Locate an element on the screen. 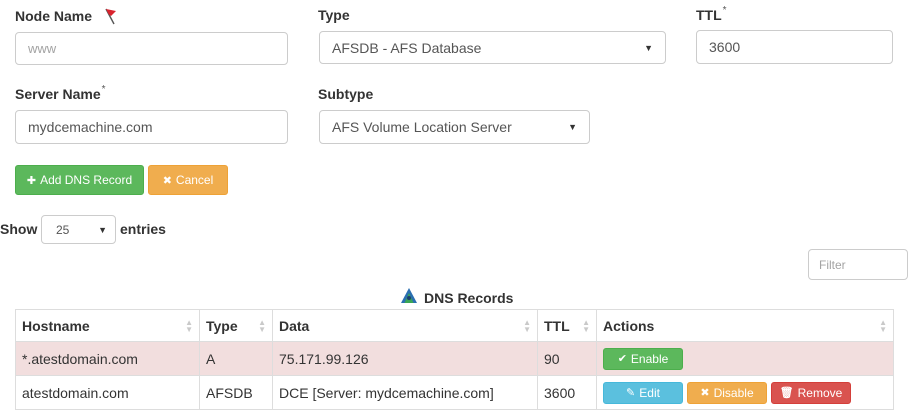 The image size is (908, 410). column-header-type: Type ▲ ▼ is located at coordinates (236, 325).